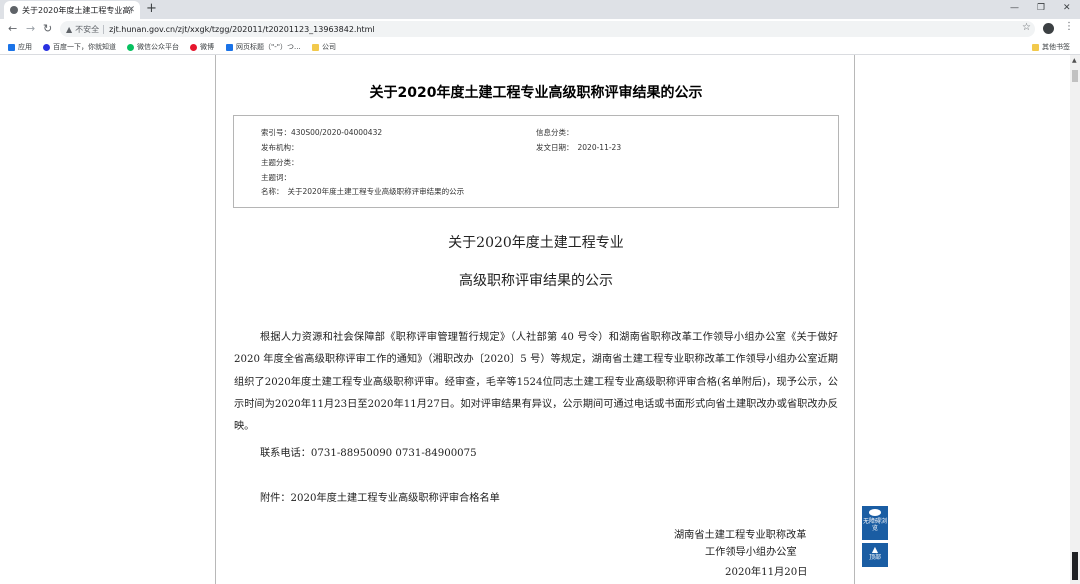 The image size is (1080, 584). Describe the element at coordinates (193, 47) in the screenshot. I see `weibo-icon` at that location.